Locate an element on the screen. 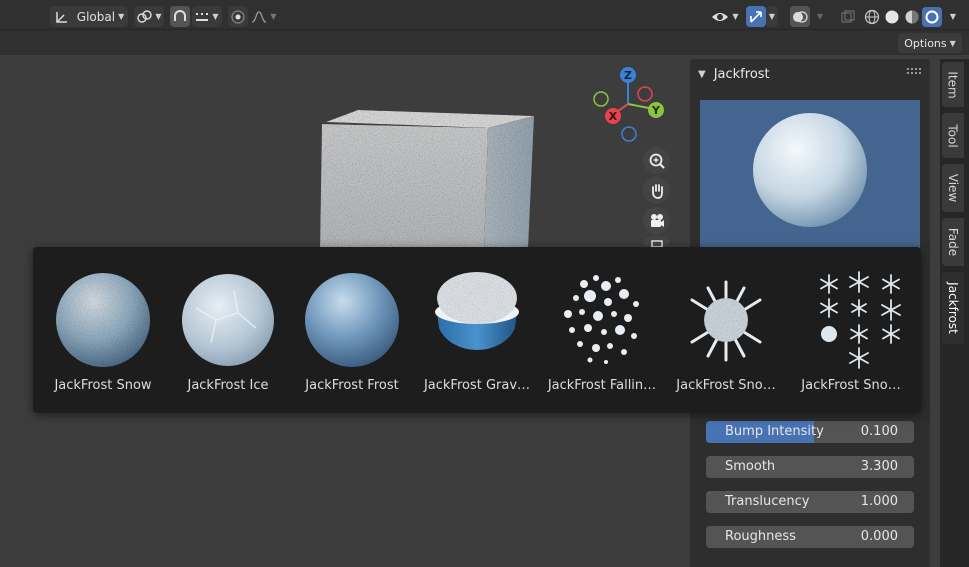  gizmo-toggle is located at coordinates (756, 16).